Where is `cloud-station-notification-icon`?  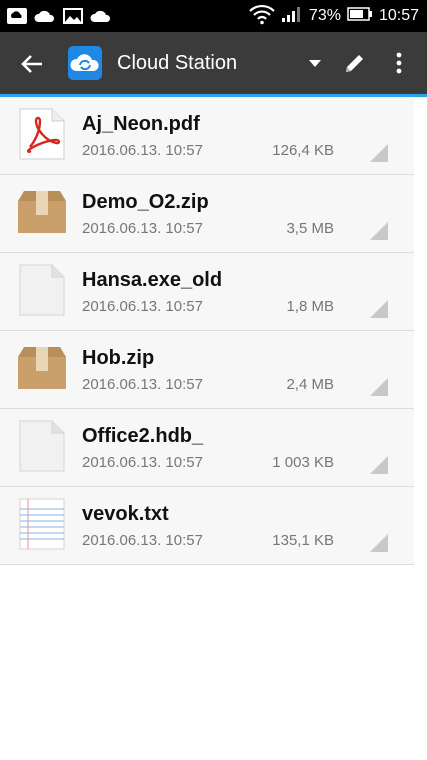 cloud-station-notification-icon is located at coordinates (45, 16).